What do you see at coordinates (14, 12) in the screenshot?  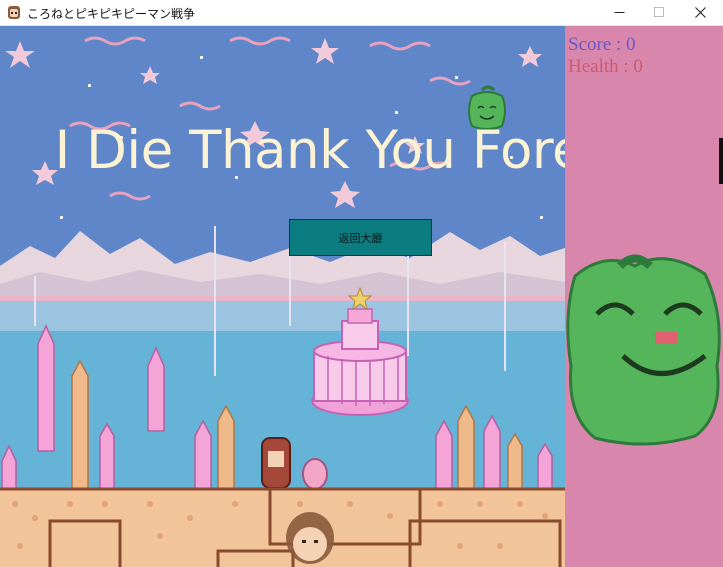 I see `korone-face-icon` at bounding box center [14, 12].